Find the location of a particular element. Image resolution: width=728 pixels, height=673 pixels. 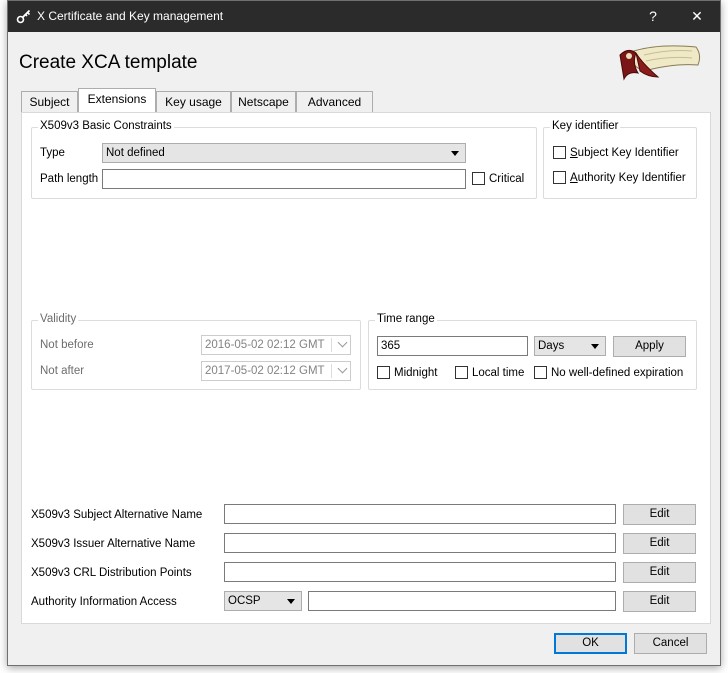

time-range-unit-value: Days is located at coordinates (551, 346).